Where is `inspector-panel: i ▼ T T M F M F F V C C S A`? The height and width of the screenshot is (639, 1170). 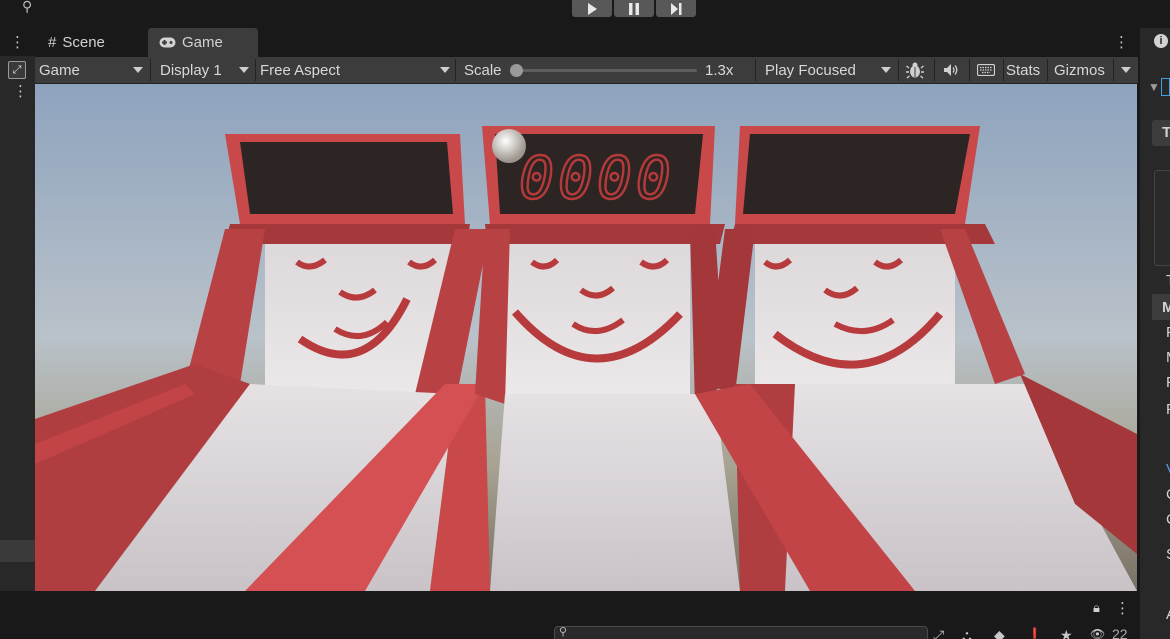 inspector-panel: i ▼ T T M F M F F V C C S A is located at coordinates (1154, 333).